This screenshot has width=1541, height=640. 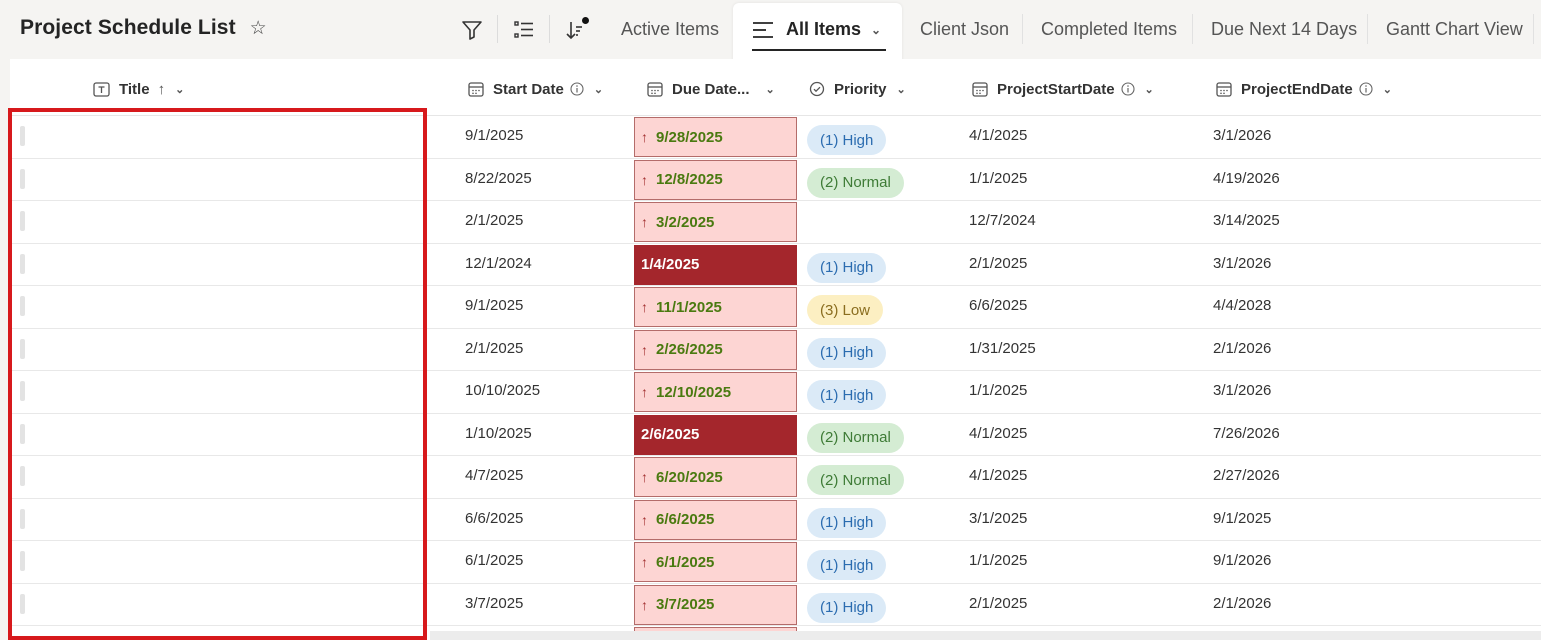 What do you see at coordinates (494, 348) in the screenshot?
I see `cell-start-date: 2/1/2025` at bounding box center [494, 348].